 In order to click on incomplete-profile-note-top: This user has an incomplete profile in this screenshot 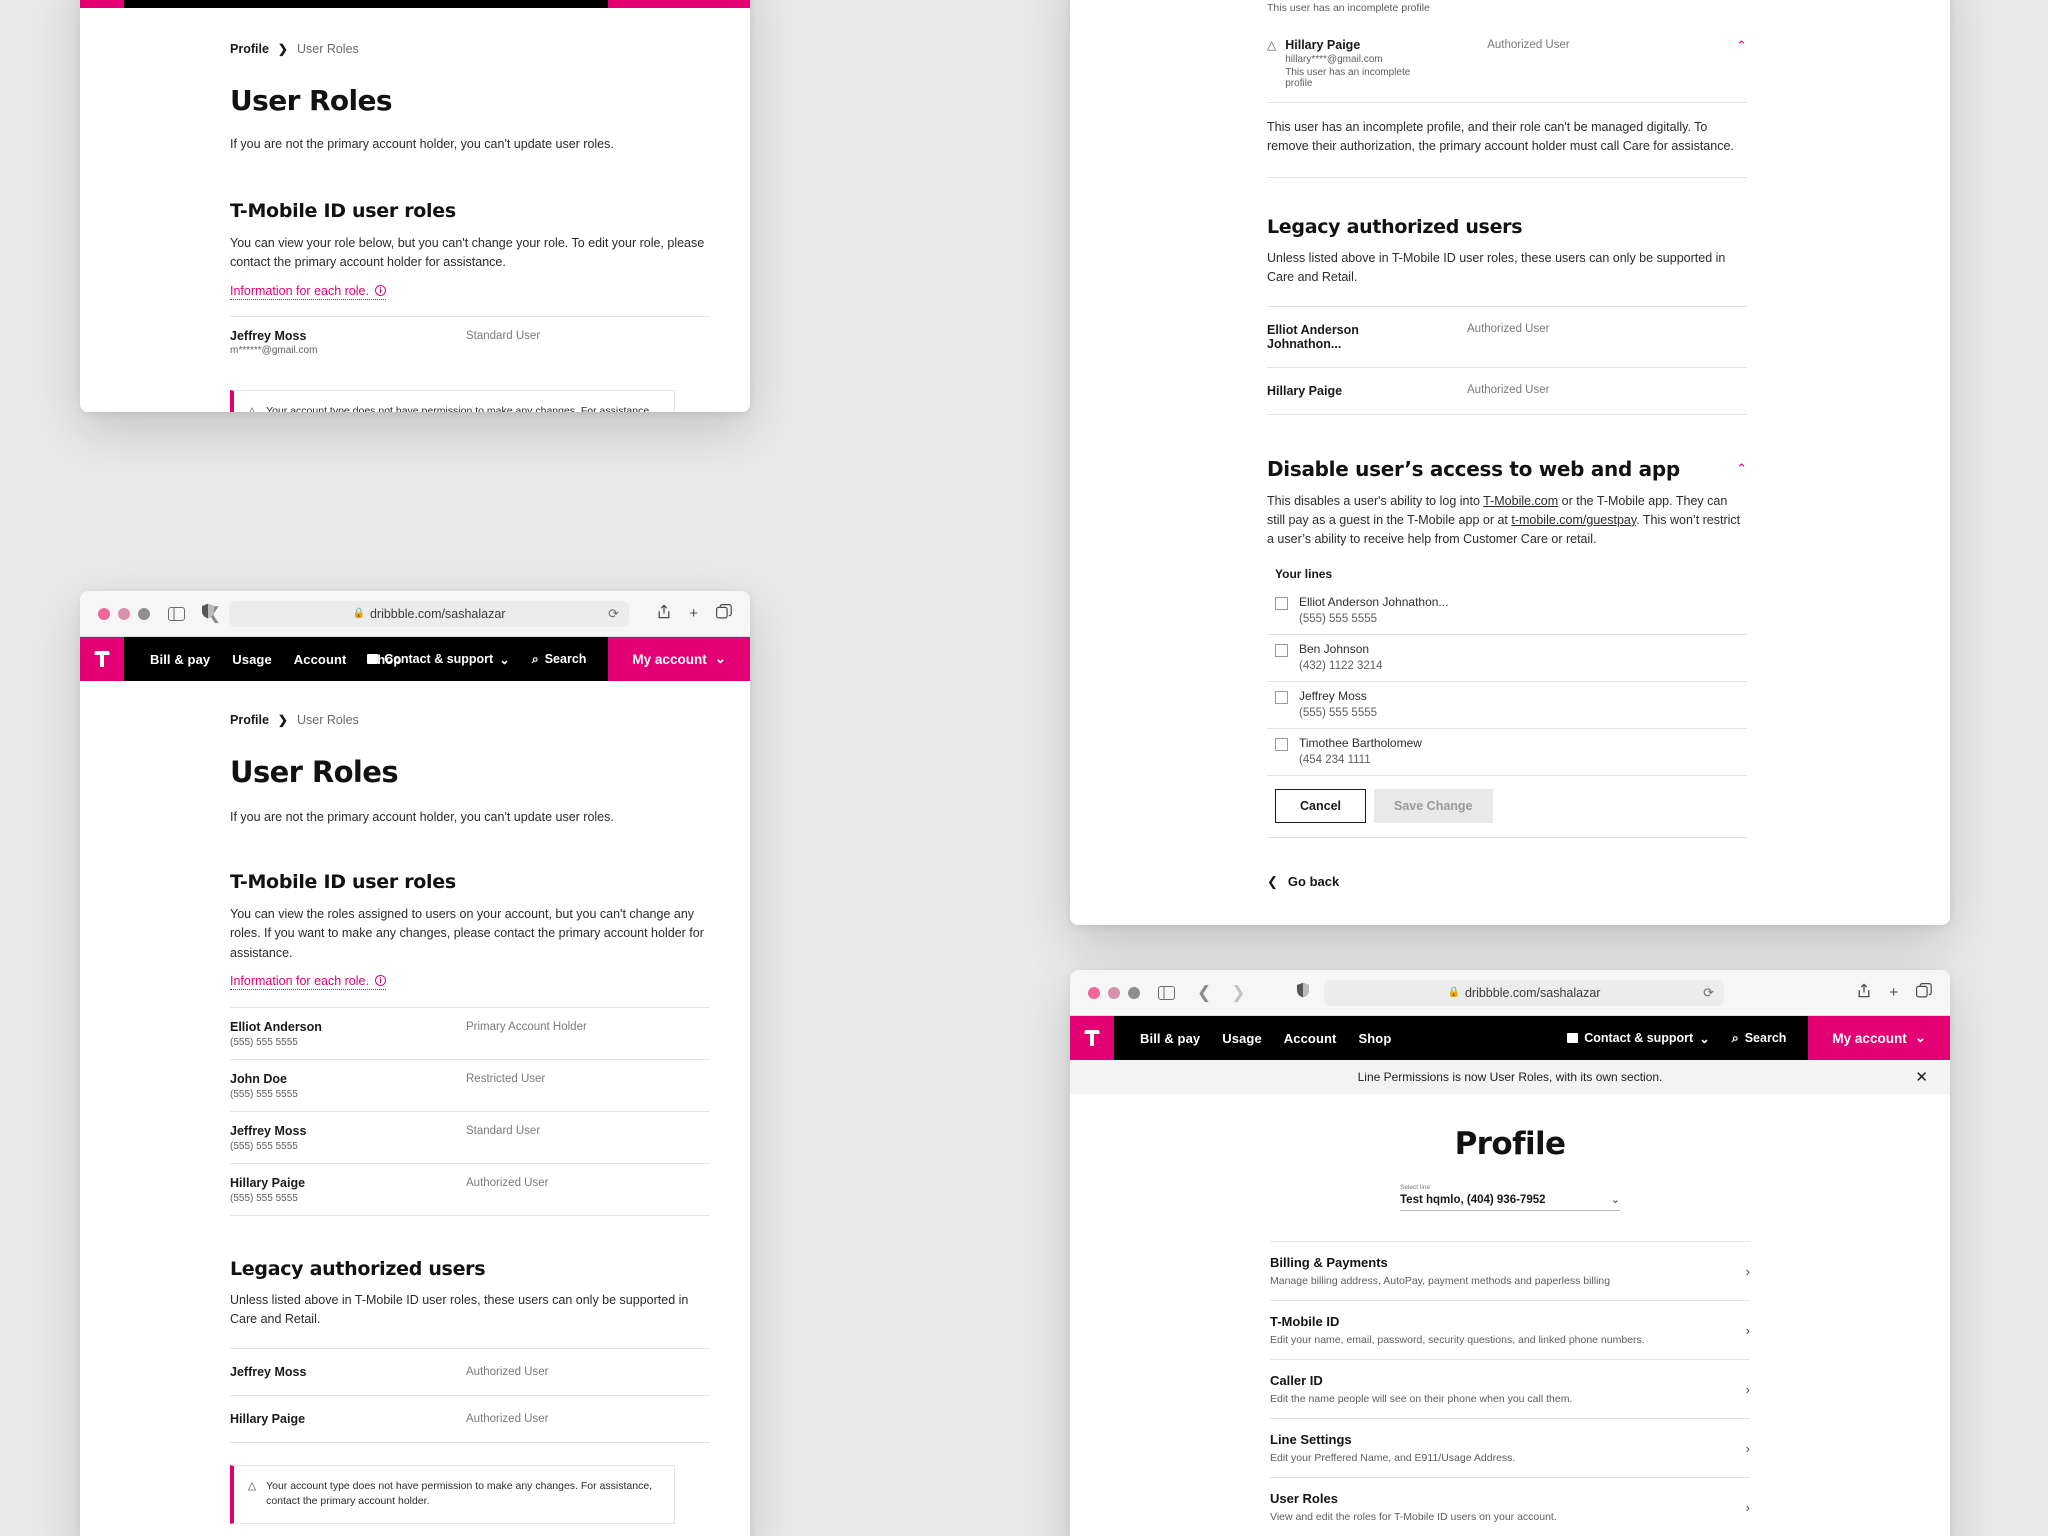, I will do `click(1348, 8)`.